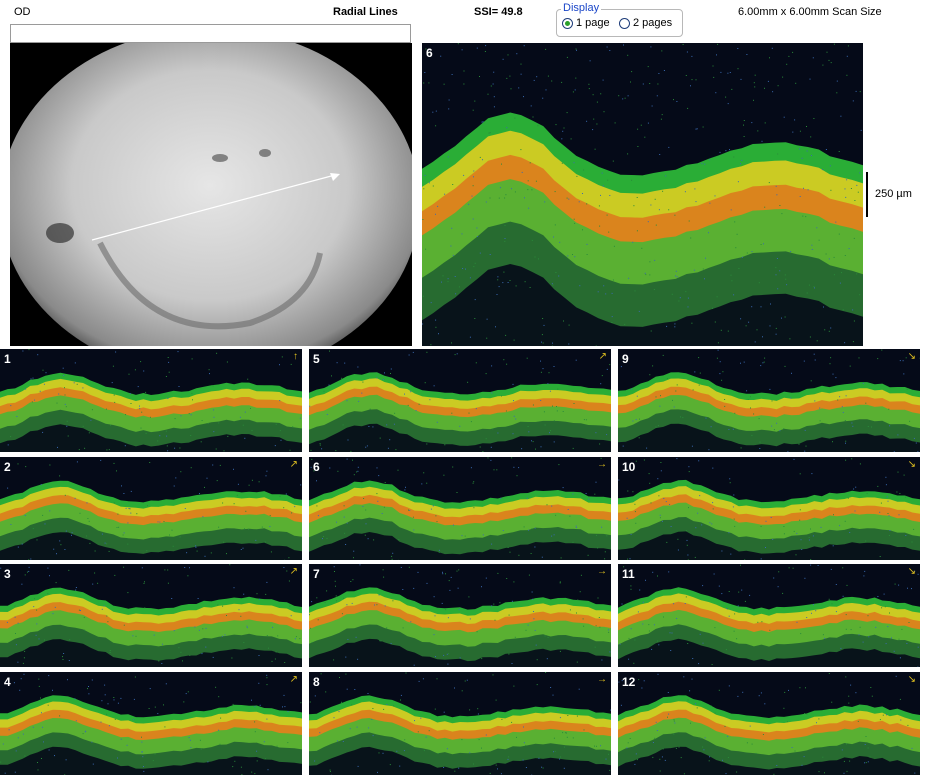  What do you see at coordinates (769, 615) in the screenshot?
I see `bscan-thumbnail-11: 11 ↘` at bounding box center [769, 615].